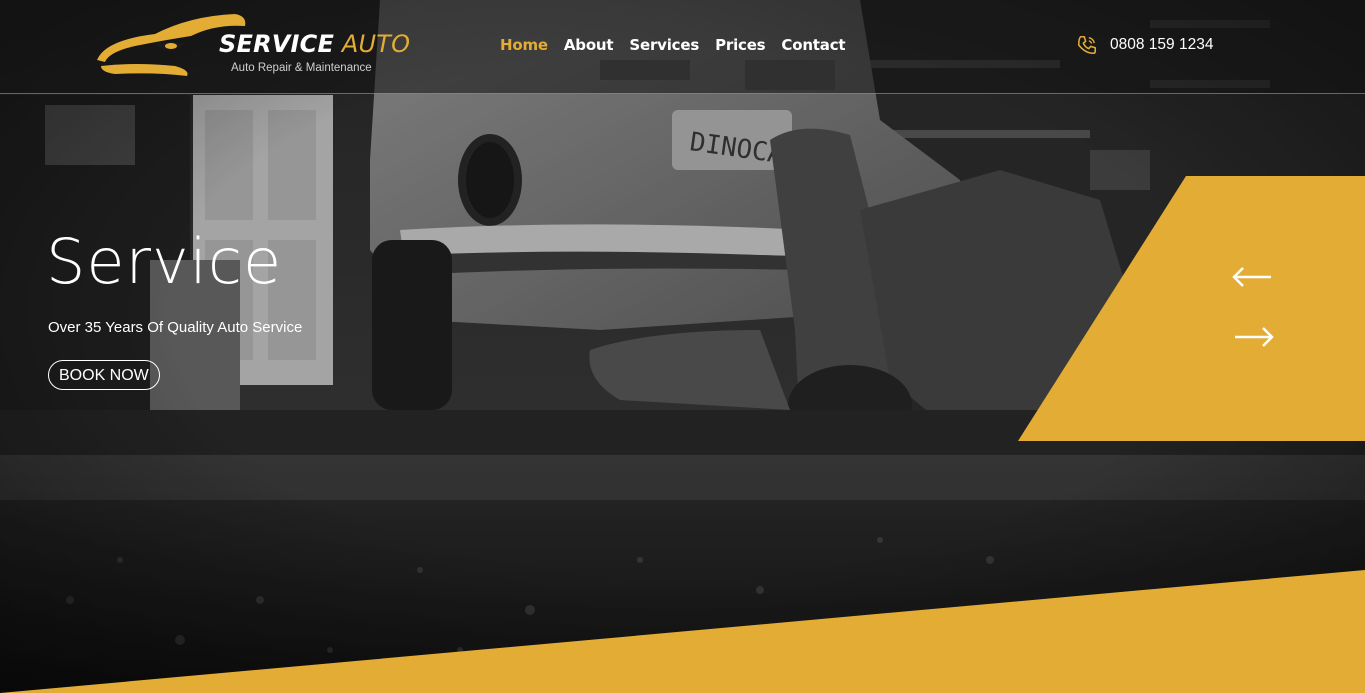 The image size is (1365, 693). I want to click on brand-name-part1: SERVICE, so click(277, 44).